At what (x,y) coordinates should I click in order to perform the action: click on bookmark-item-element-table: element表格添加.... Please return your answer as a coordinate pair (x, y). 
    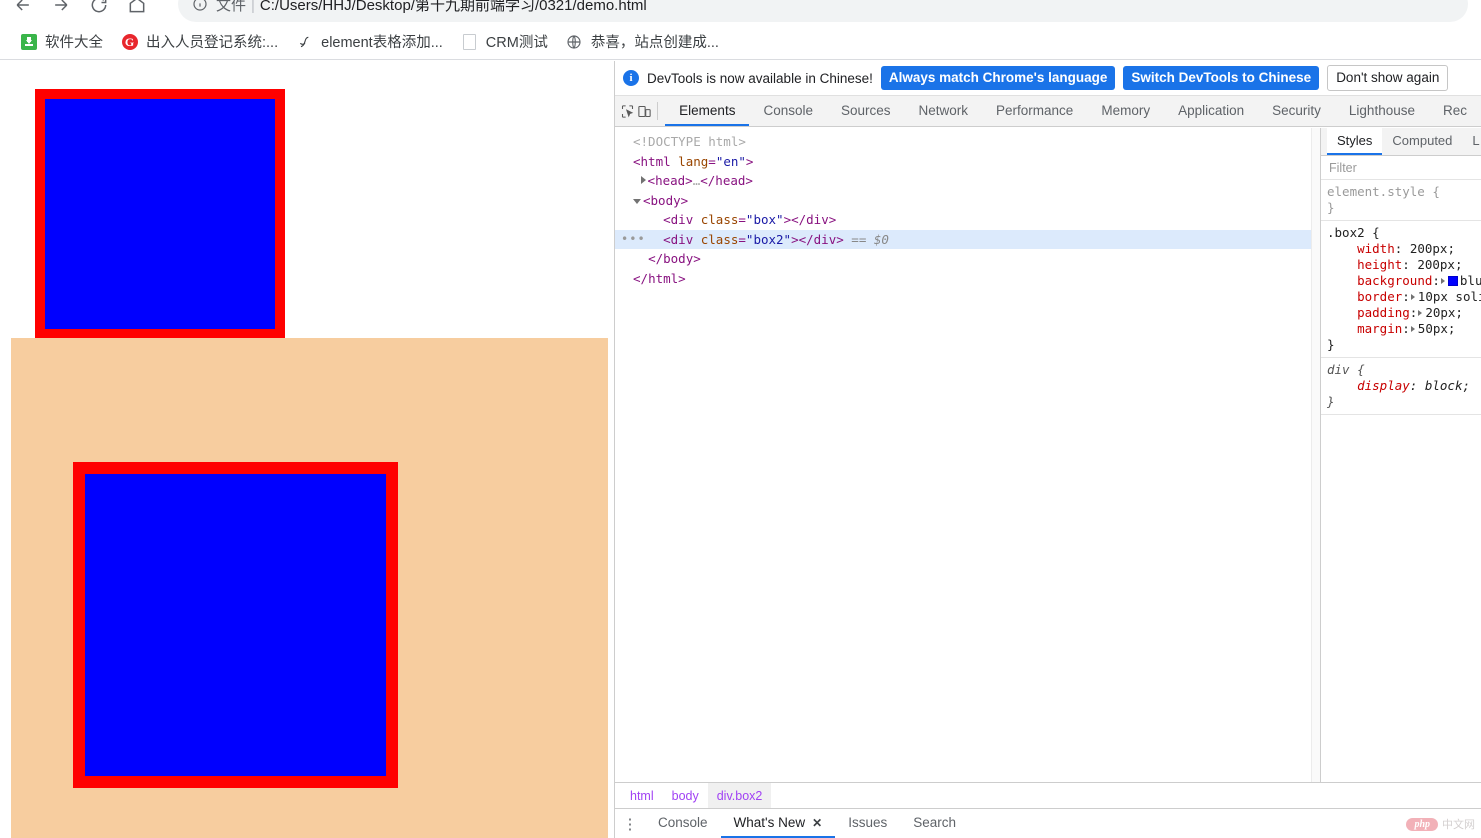
    Looking at the image, I should click on (369, 41).